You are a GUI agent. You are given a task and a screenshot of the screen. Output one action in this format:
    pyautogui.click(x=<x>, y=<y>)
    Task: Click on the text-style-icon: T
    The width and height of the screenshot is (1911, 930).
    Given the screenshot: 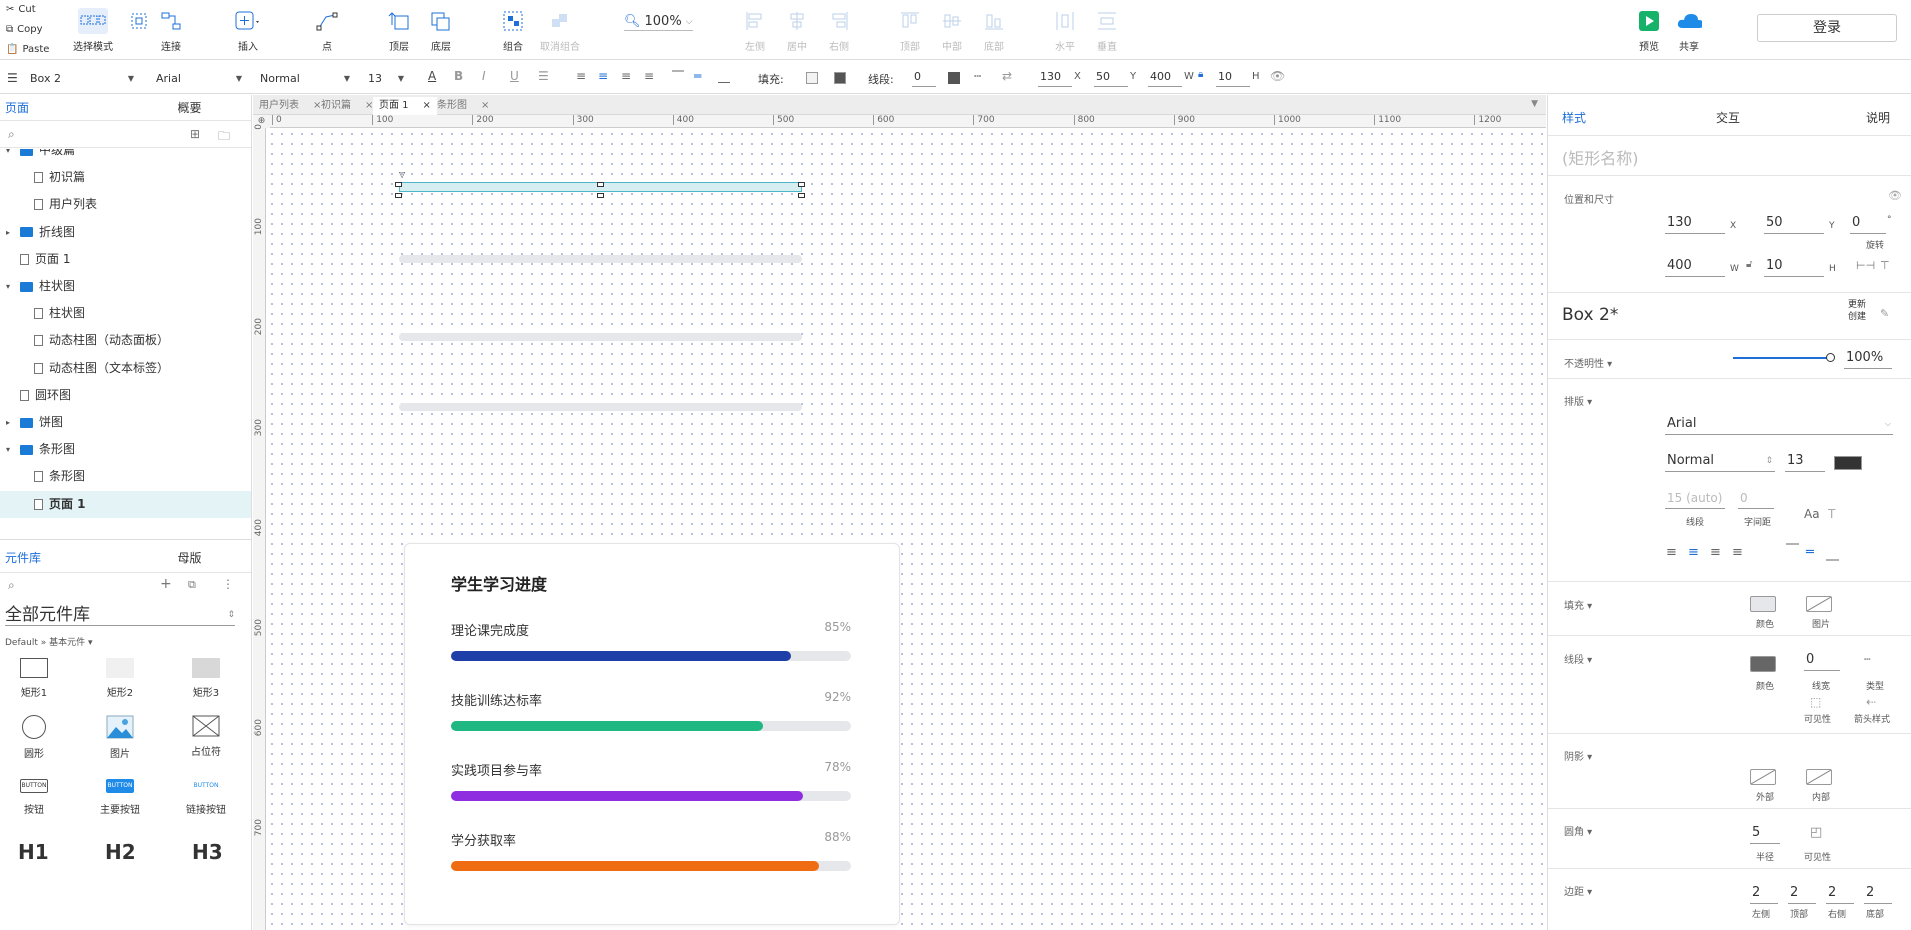 What is the action you would take?
    pyautogui.click(x=1831, y=514)
    